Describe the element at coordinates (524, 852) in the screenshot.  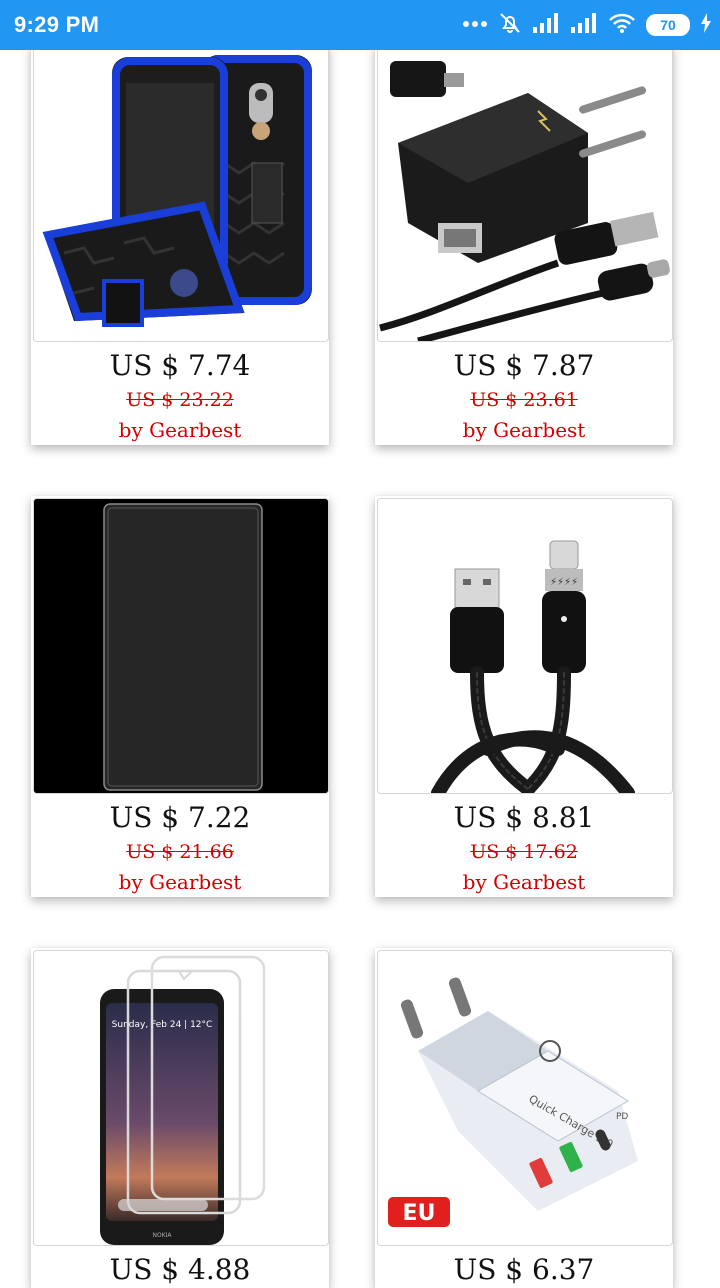
I see `product-old-price: US $ 17.62` at that location.